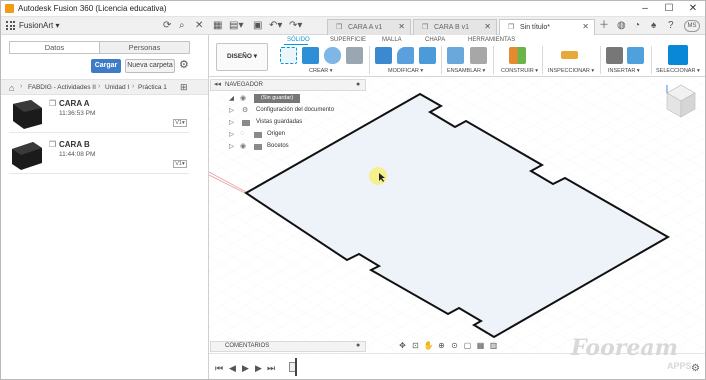 The height and width of the screenshot is (380, 706). What do you see at coordinates (637, 25) in the screenshot?
I see `job-status-icon: ◔` at bounding box center [637, 25].